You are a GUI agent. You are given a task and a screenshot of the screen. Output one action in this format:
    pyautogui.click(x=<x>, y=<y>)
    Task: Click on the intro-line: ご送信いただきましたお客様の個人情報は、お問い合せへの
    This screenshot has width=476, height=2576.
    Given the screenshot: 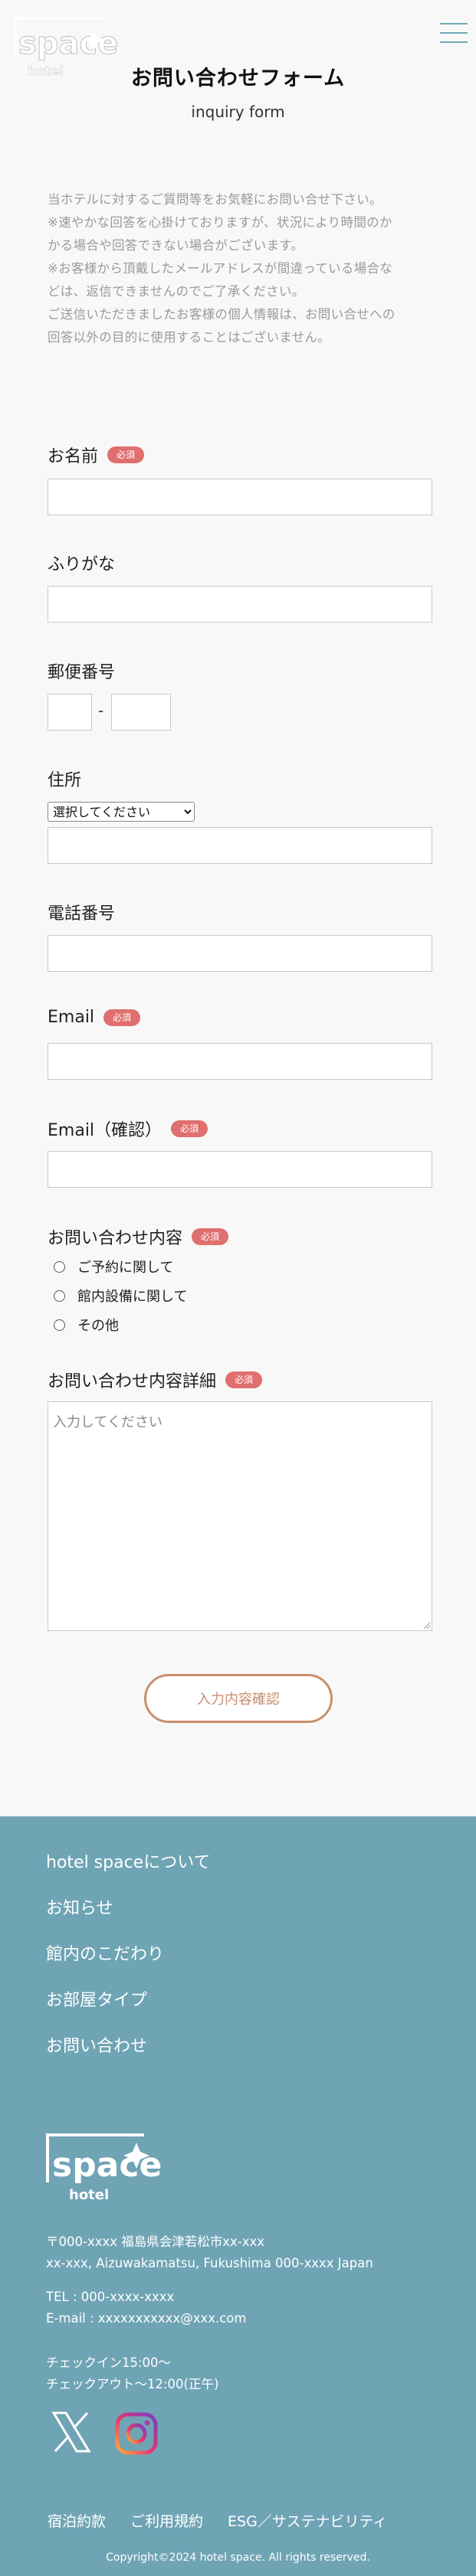 What is the action you would take?
    pyautogui.click(x=222, y=314)
    